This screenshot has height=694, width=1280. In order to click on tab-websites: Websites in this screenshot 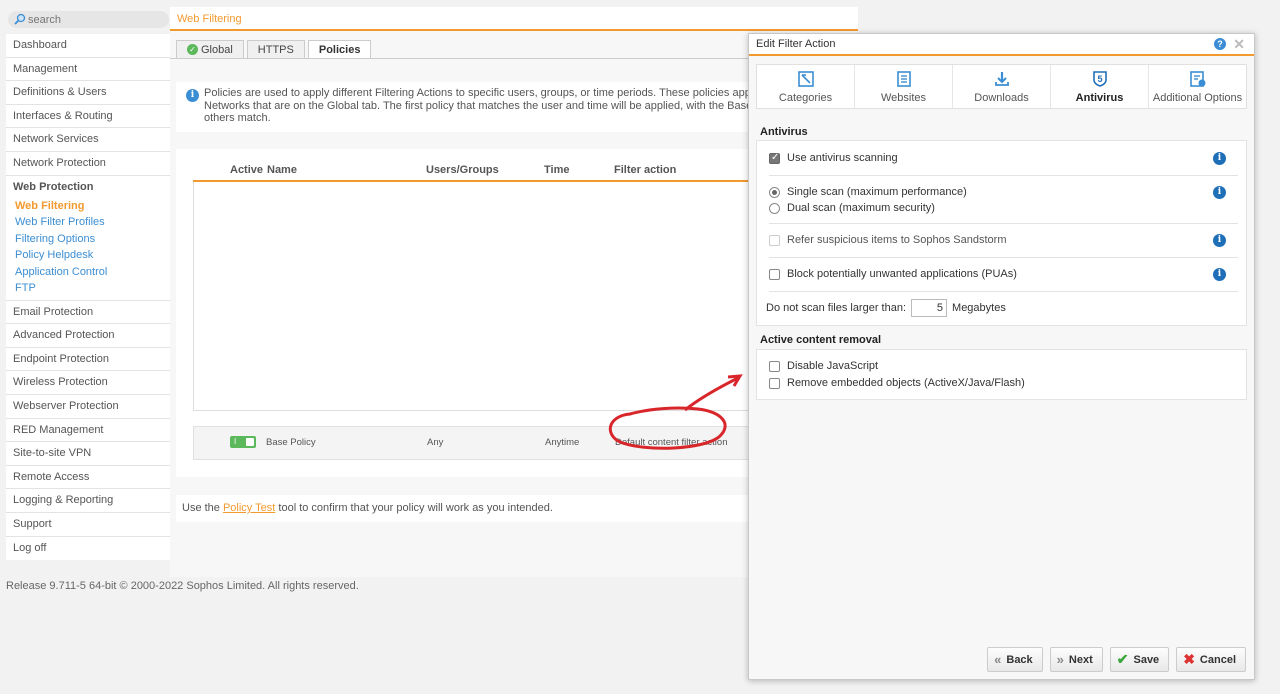, I will do `click(904, 86)`.